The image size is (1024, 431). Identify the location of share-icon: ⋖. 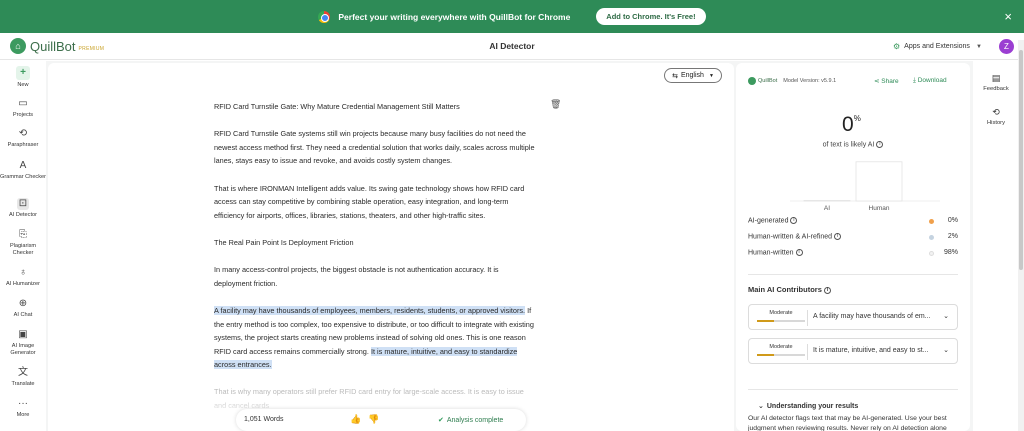
(877, 81).